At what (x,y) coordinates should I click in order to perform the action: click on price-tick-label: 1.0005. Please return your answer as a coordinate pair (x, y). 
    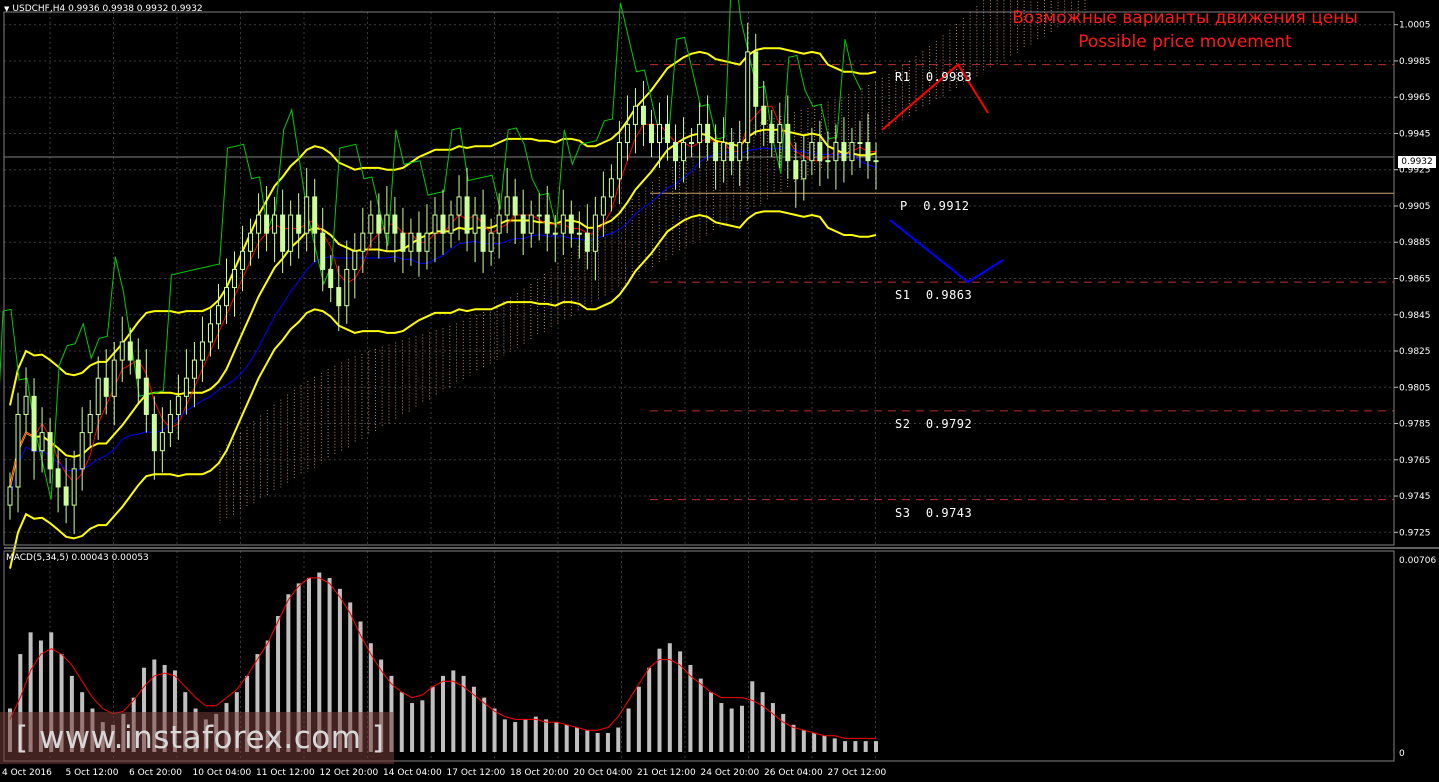
    Looking at the image, I should click on (1415, 26).